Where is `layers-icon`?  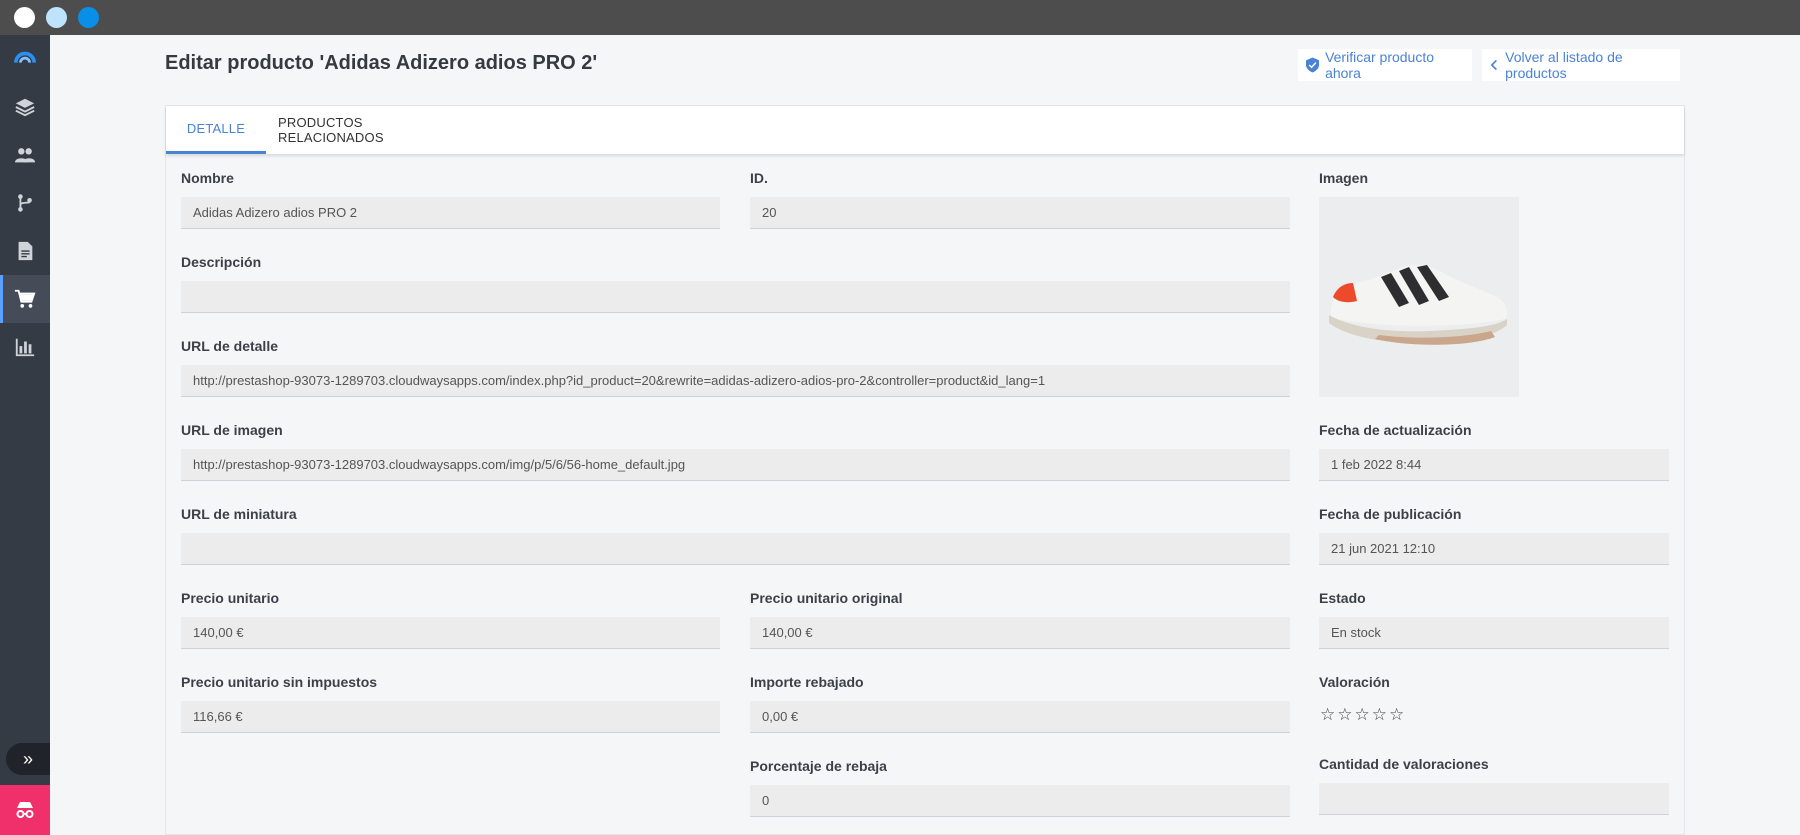
layers-icon is located at coordinates (25, 107).